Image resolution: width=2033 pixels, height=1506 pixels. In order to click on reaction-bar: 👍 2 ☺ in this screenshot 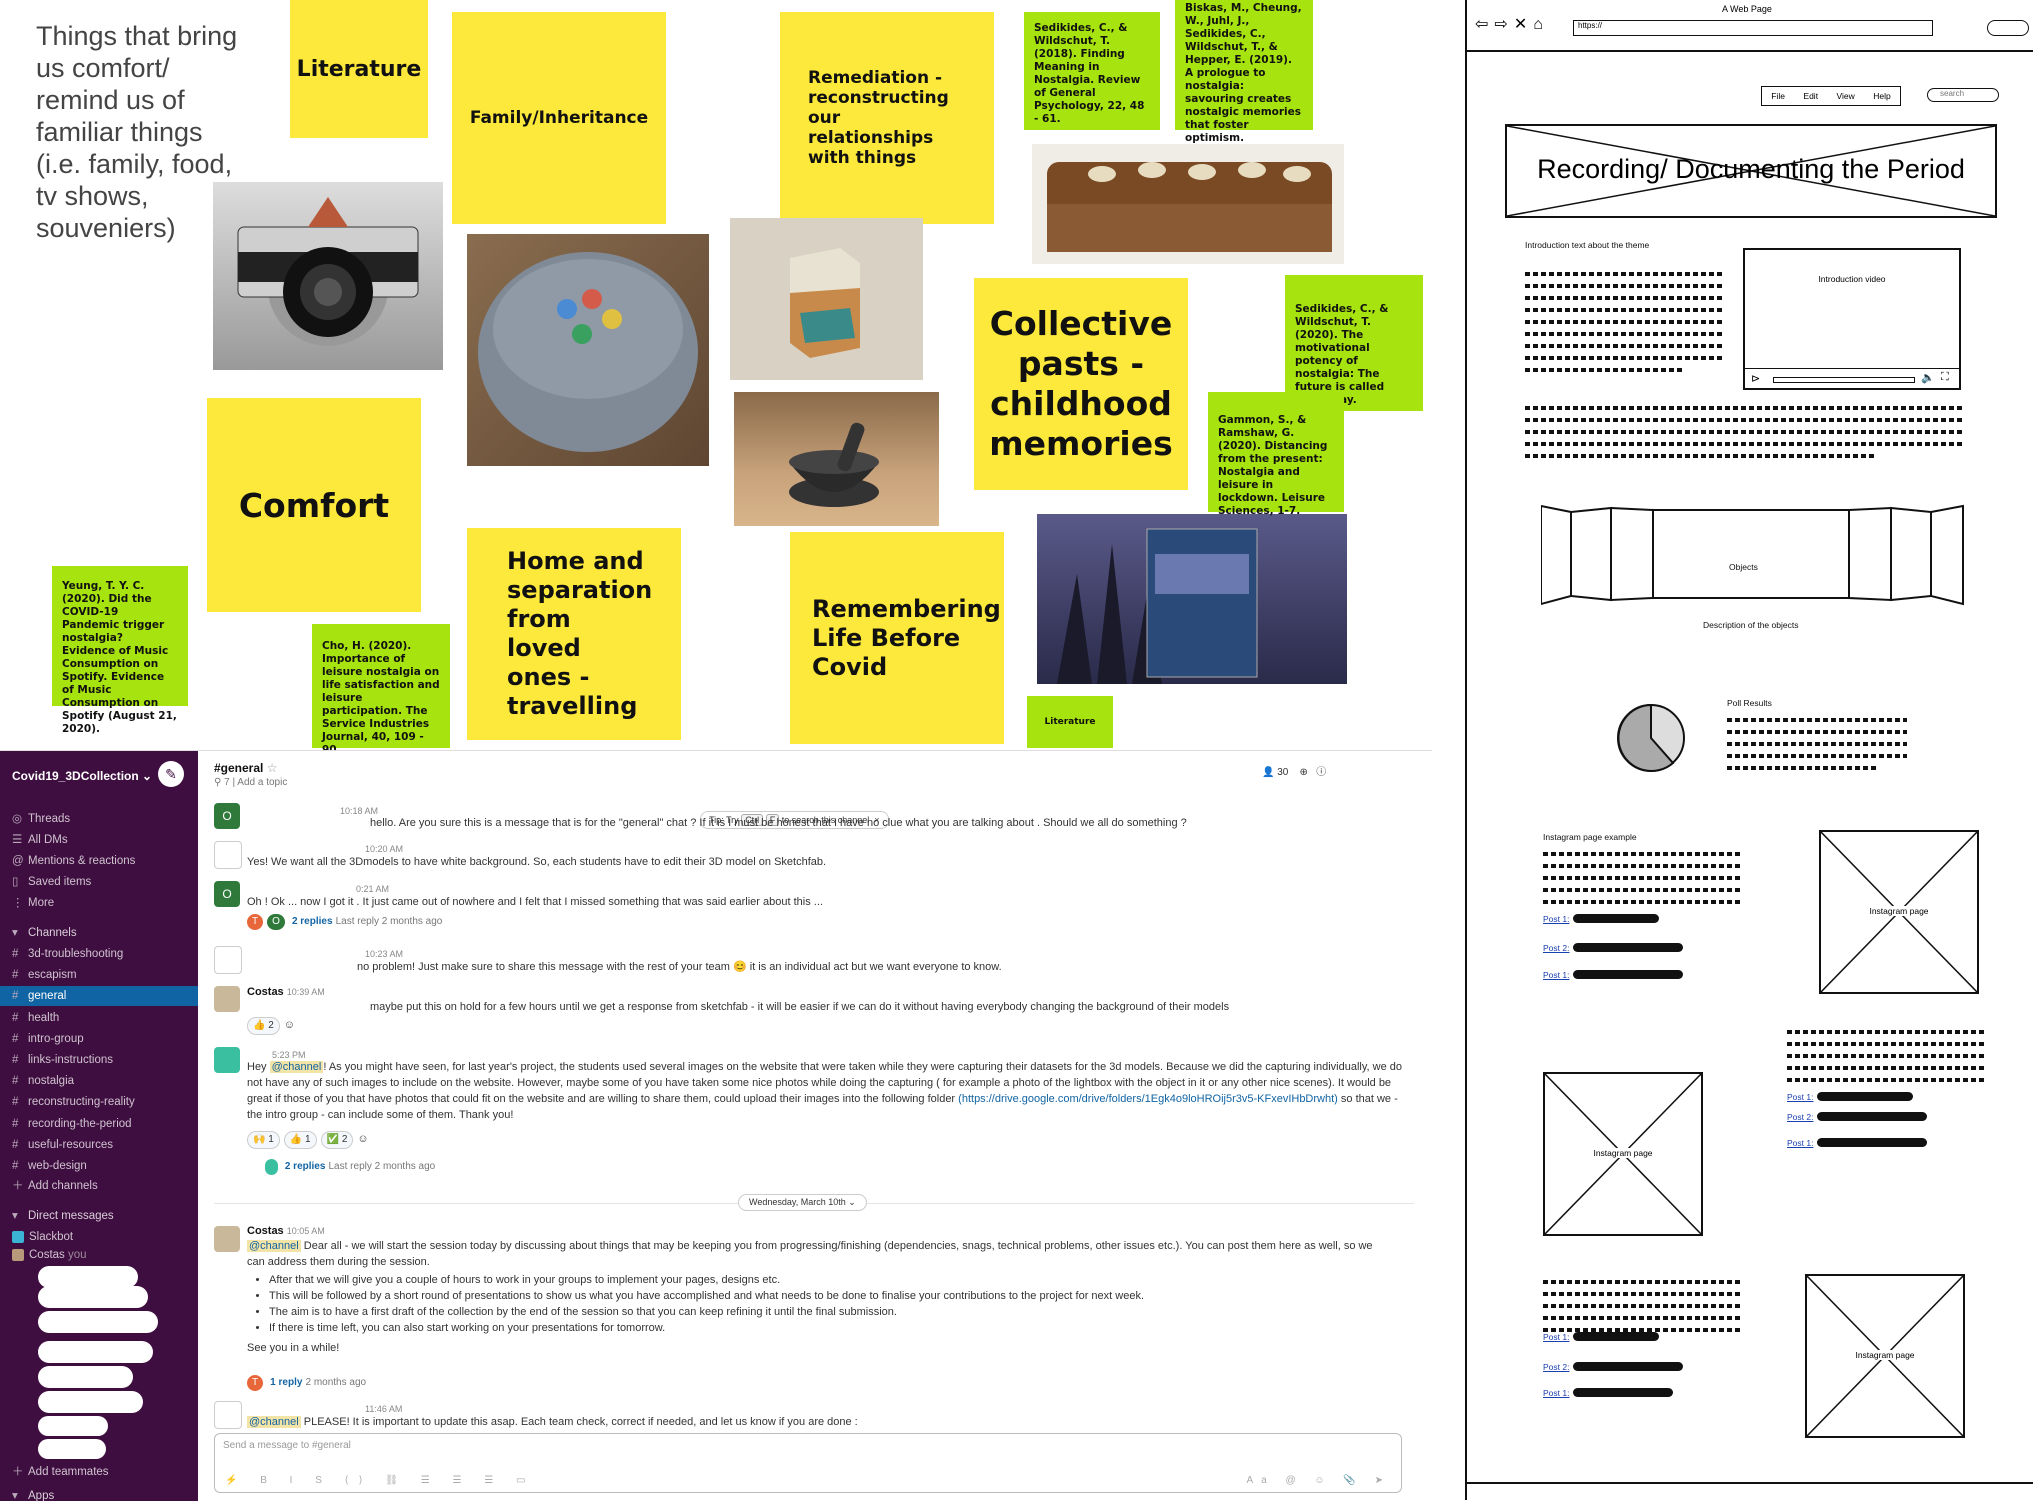, I will do `click(271, 1026)`.